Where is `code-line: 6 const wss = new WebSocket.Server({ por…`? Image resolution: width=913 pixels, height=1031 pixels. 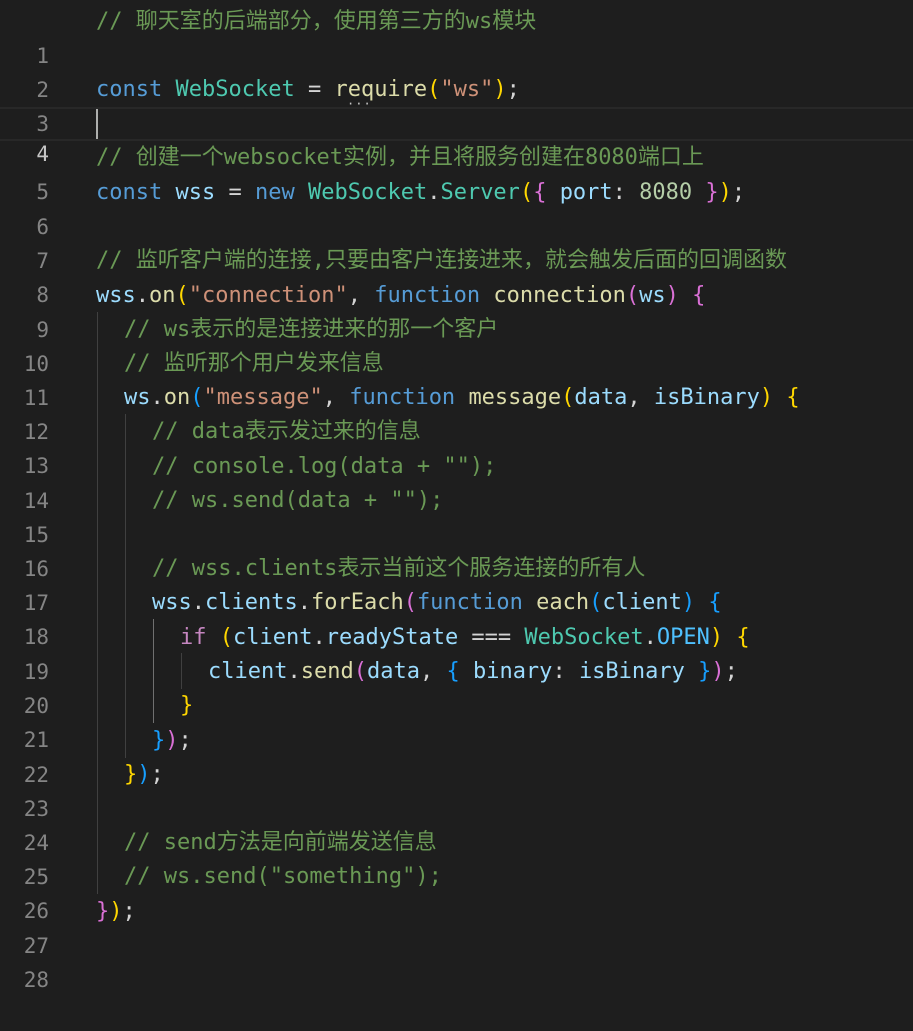
code-line: 6 const wss = new WebSocket.Server({ por… is located at coordinates (456, 207).